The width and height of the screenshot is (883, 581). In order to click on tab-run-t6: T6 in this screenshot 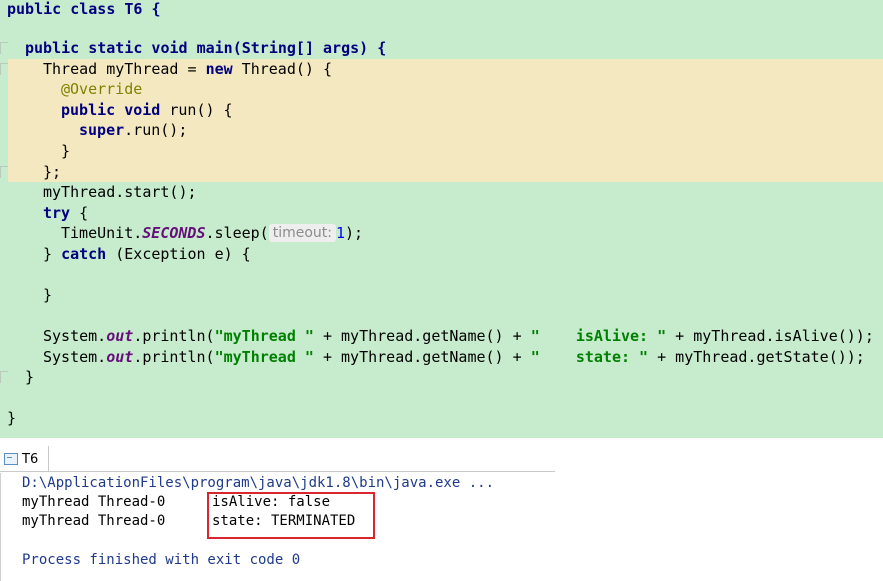, I will do `click(25, 459)`.